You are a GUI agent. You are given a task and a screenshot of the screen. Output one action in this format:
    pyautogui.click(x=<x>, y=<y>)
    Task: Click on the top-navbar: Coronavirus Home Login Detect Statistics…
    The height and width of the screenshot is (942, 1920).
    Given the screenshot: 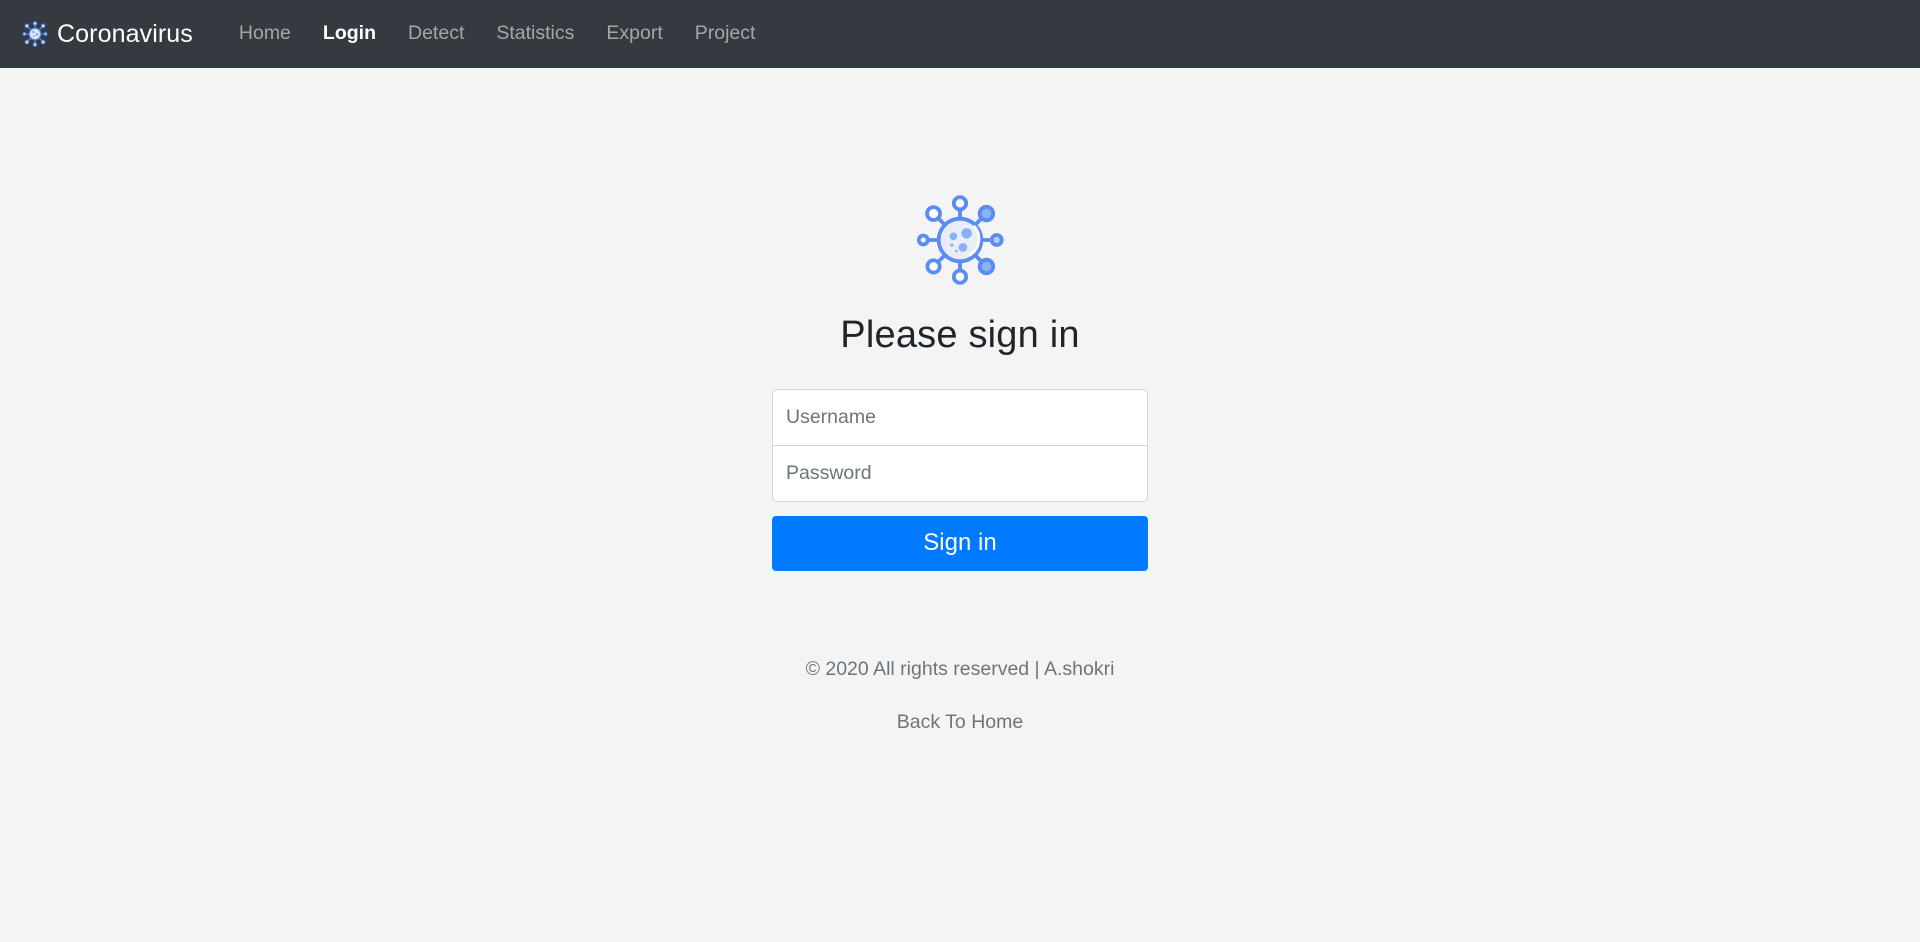 What is the action you would take?
    pyautogui.click(x=960, y=34)
    